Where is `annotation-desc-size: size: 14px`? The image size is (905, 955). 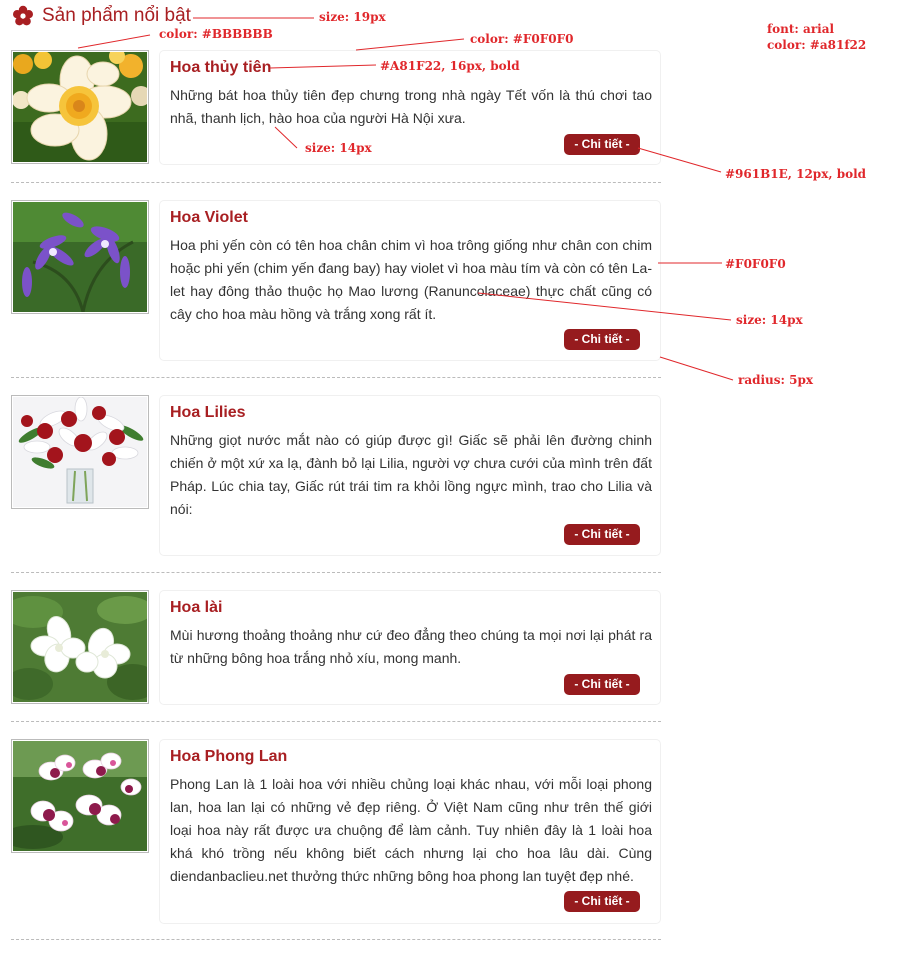
annotation-desc-size: size: 14px is located at coordinates (338, 148).